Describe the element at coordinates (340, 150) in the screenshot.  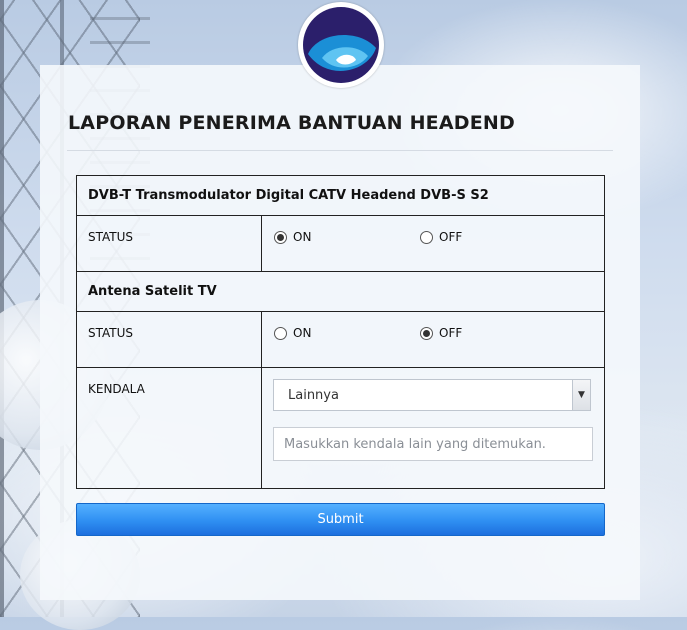
I see `divider` at that location.